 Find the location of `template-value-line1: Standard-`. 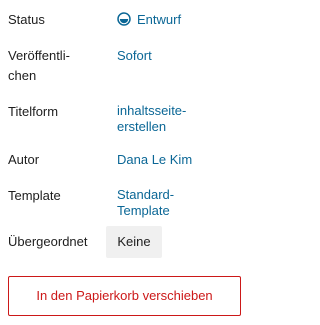

template-value-line1: Standard- is located at coordinates (146, 194).